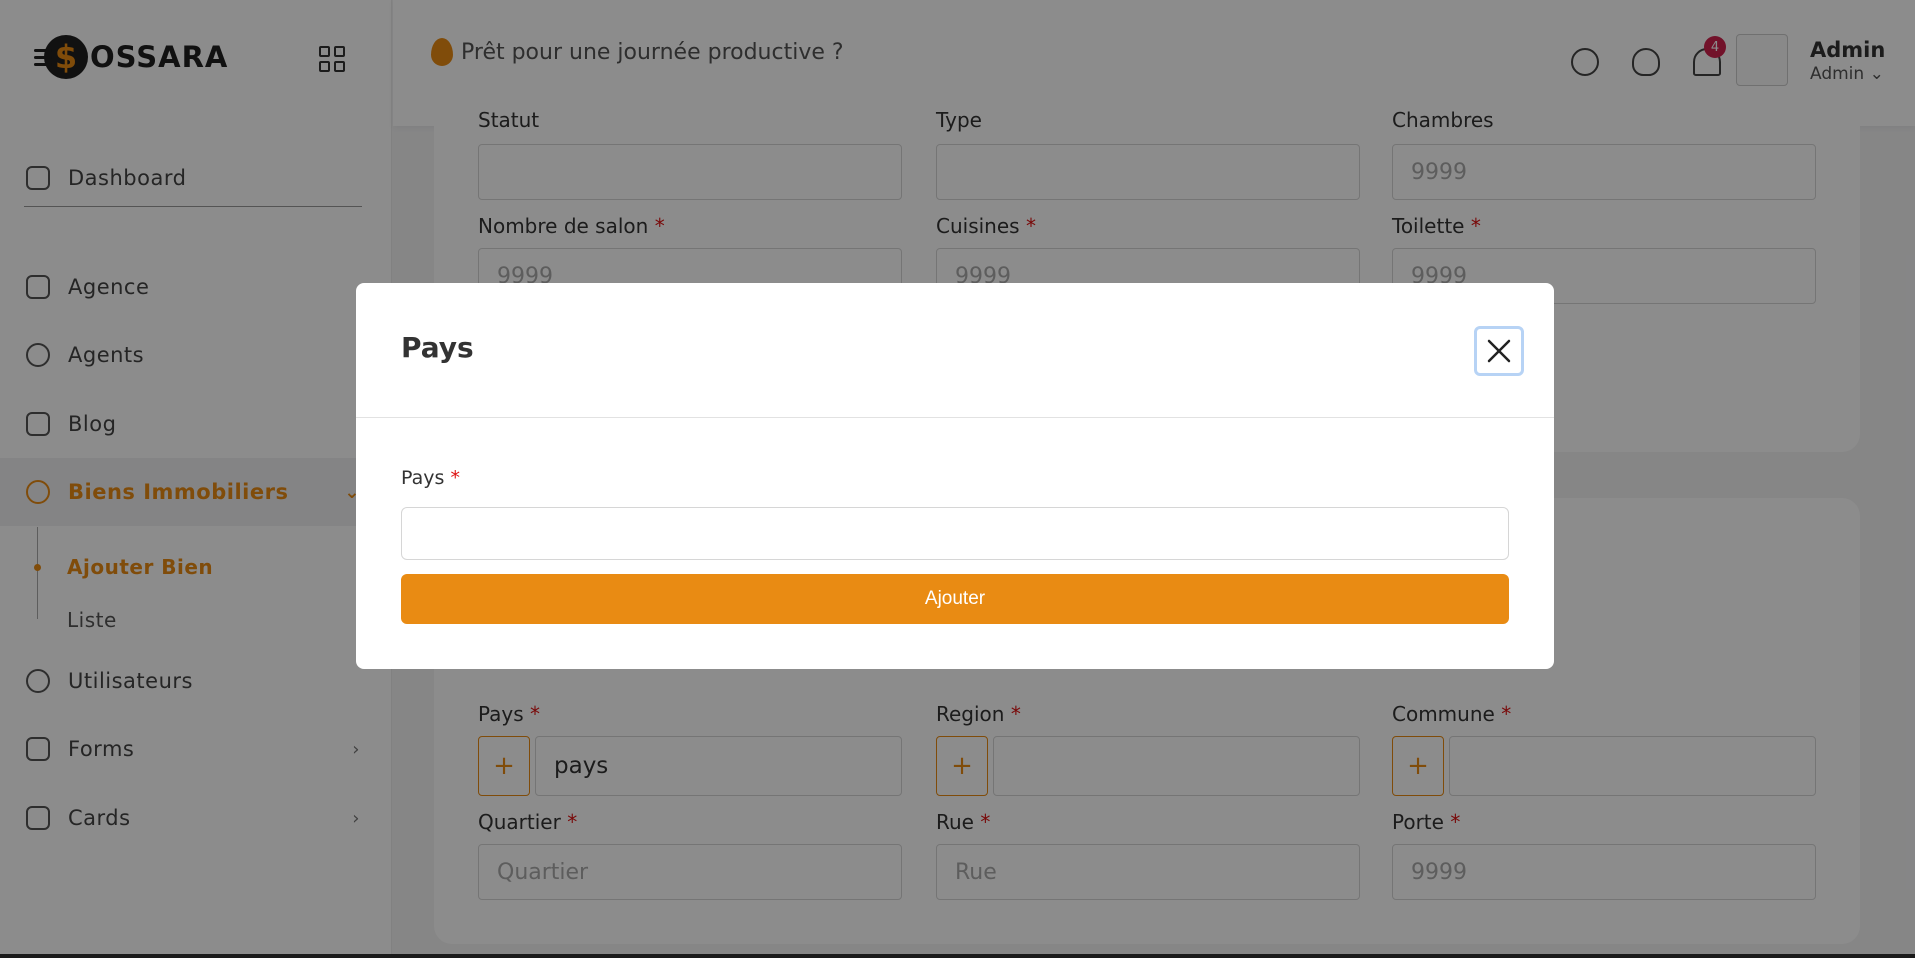  I want to click on ajouter-button: Ajouter, so click(955, 599).